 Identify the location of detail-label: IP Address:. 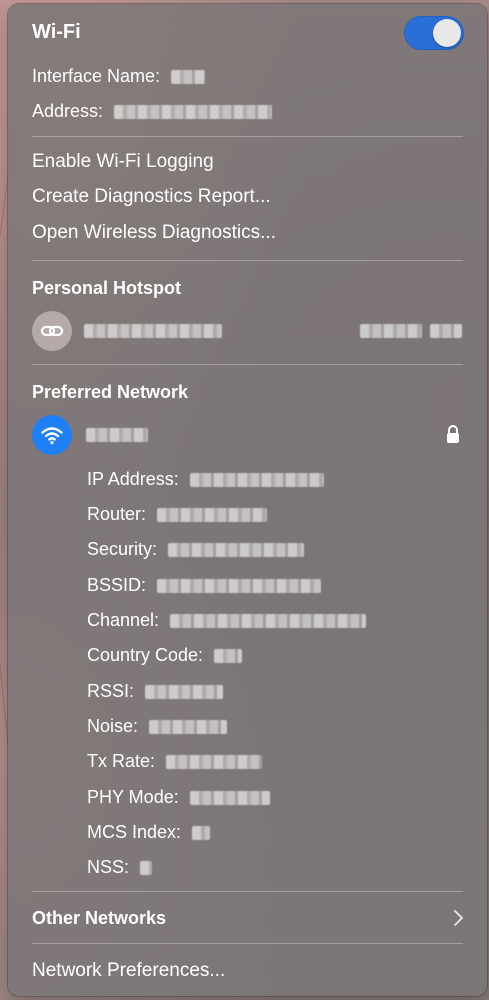
(133, 479).